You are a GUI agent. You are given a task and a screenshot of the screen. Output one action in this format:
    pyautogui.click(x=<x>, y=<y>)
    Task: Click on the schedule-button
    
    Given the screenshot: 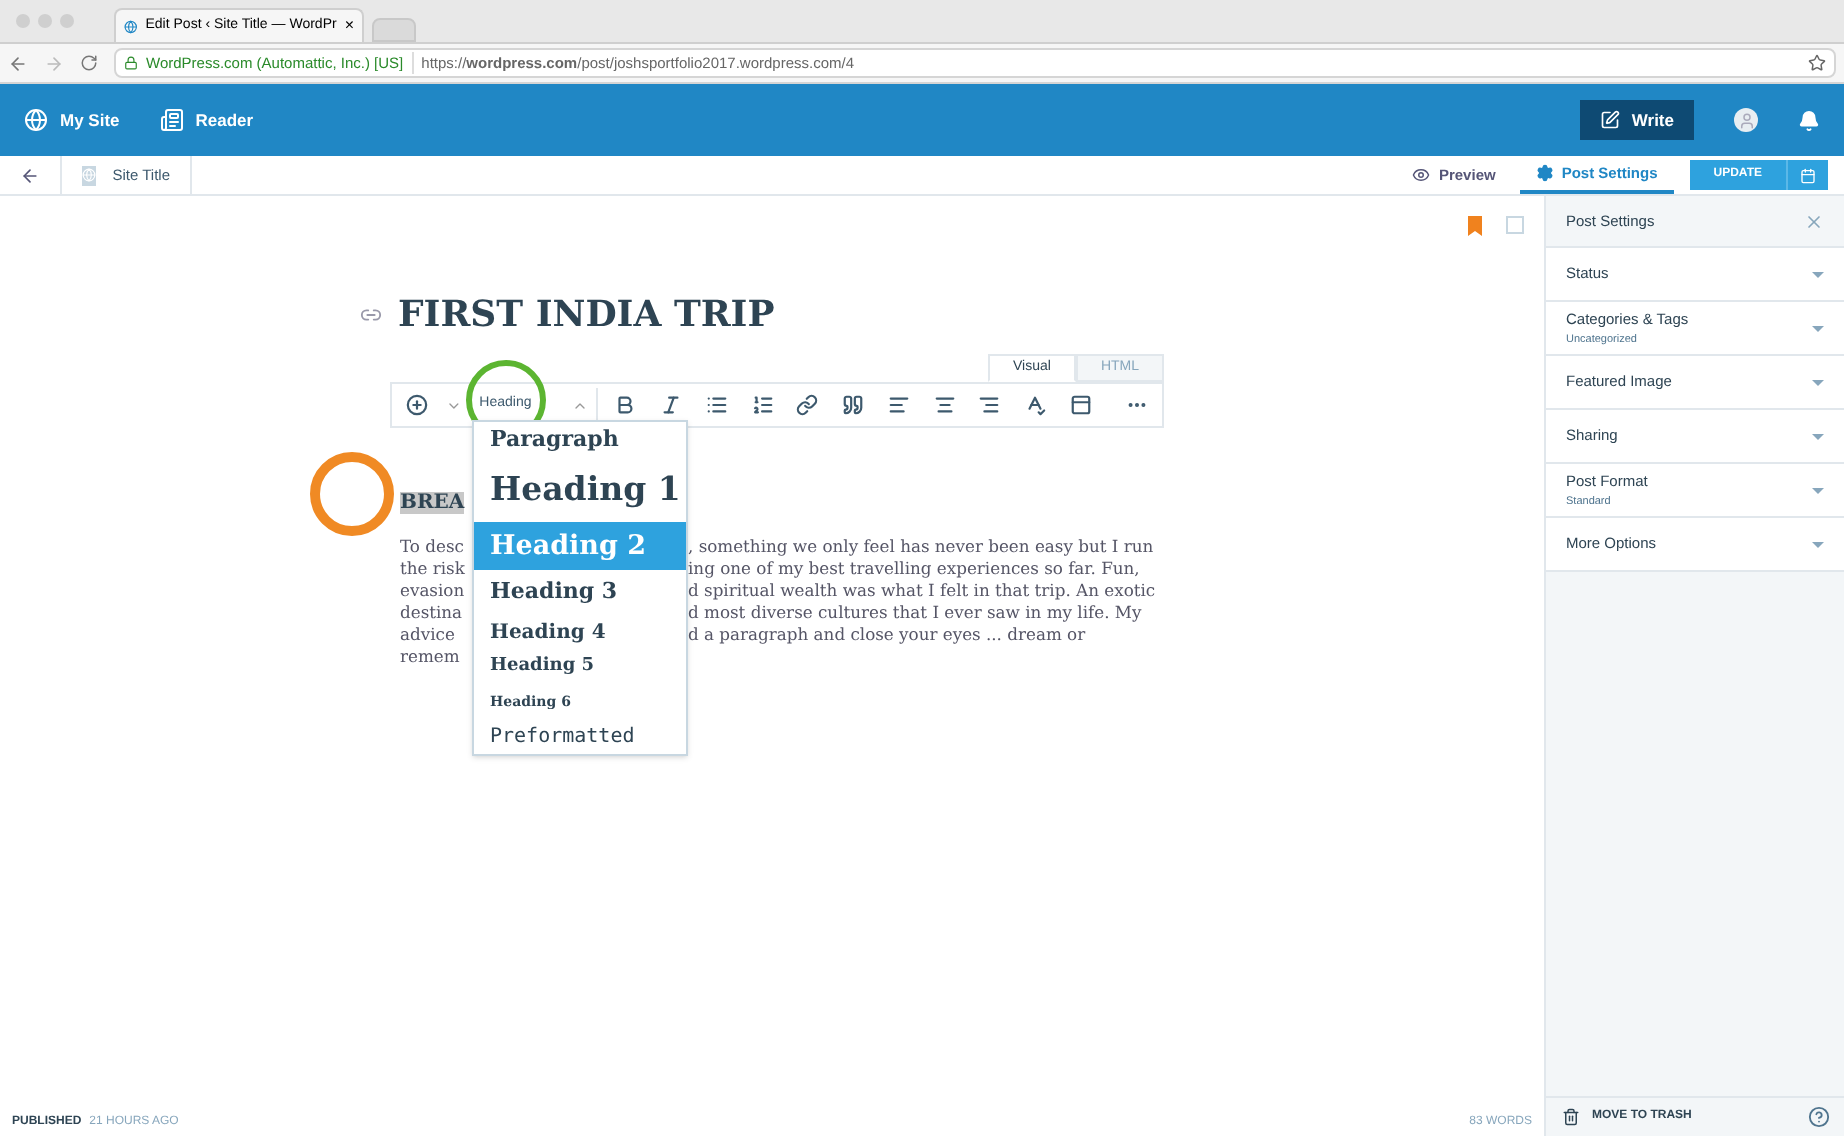 What is the action you would take?
    pyautogui.click(x=1808, y=175)
    